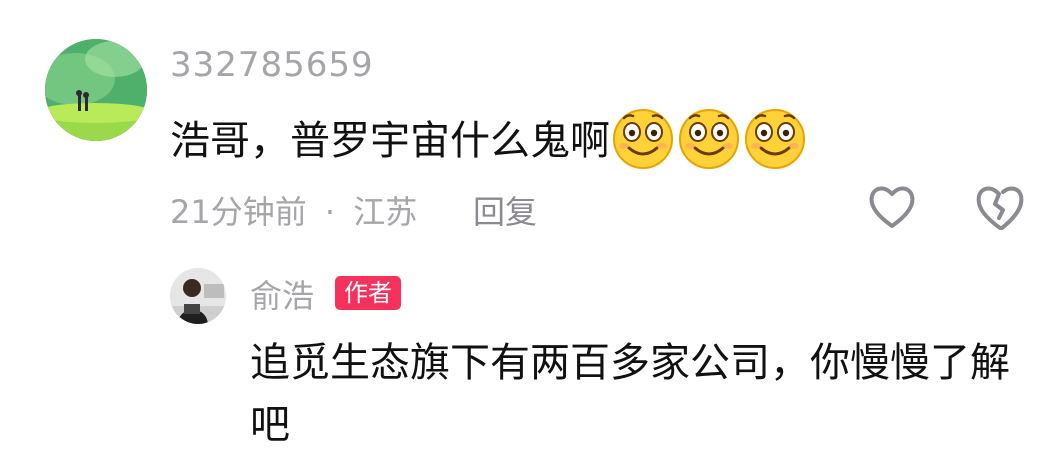 This screenshot has width=1058, height=465. I want to click on comment-meta: 21分钟前 · 江苏, so click(293, 210).